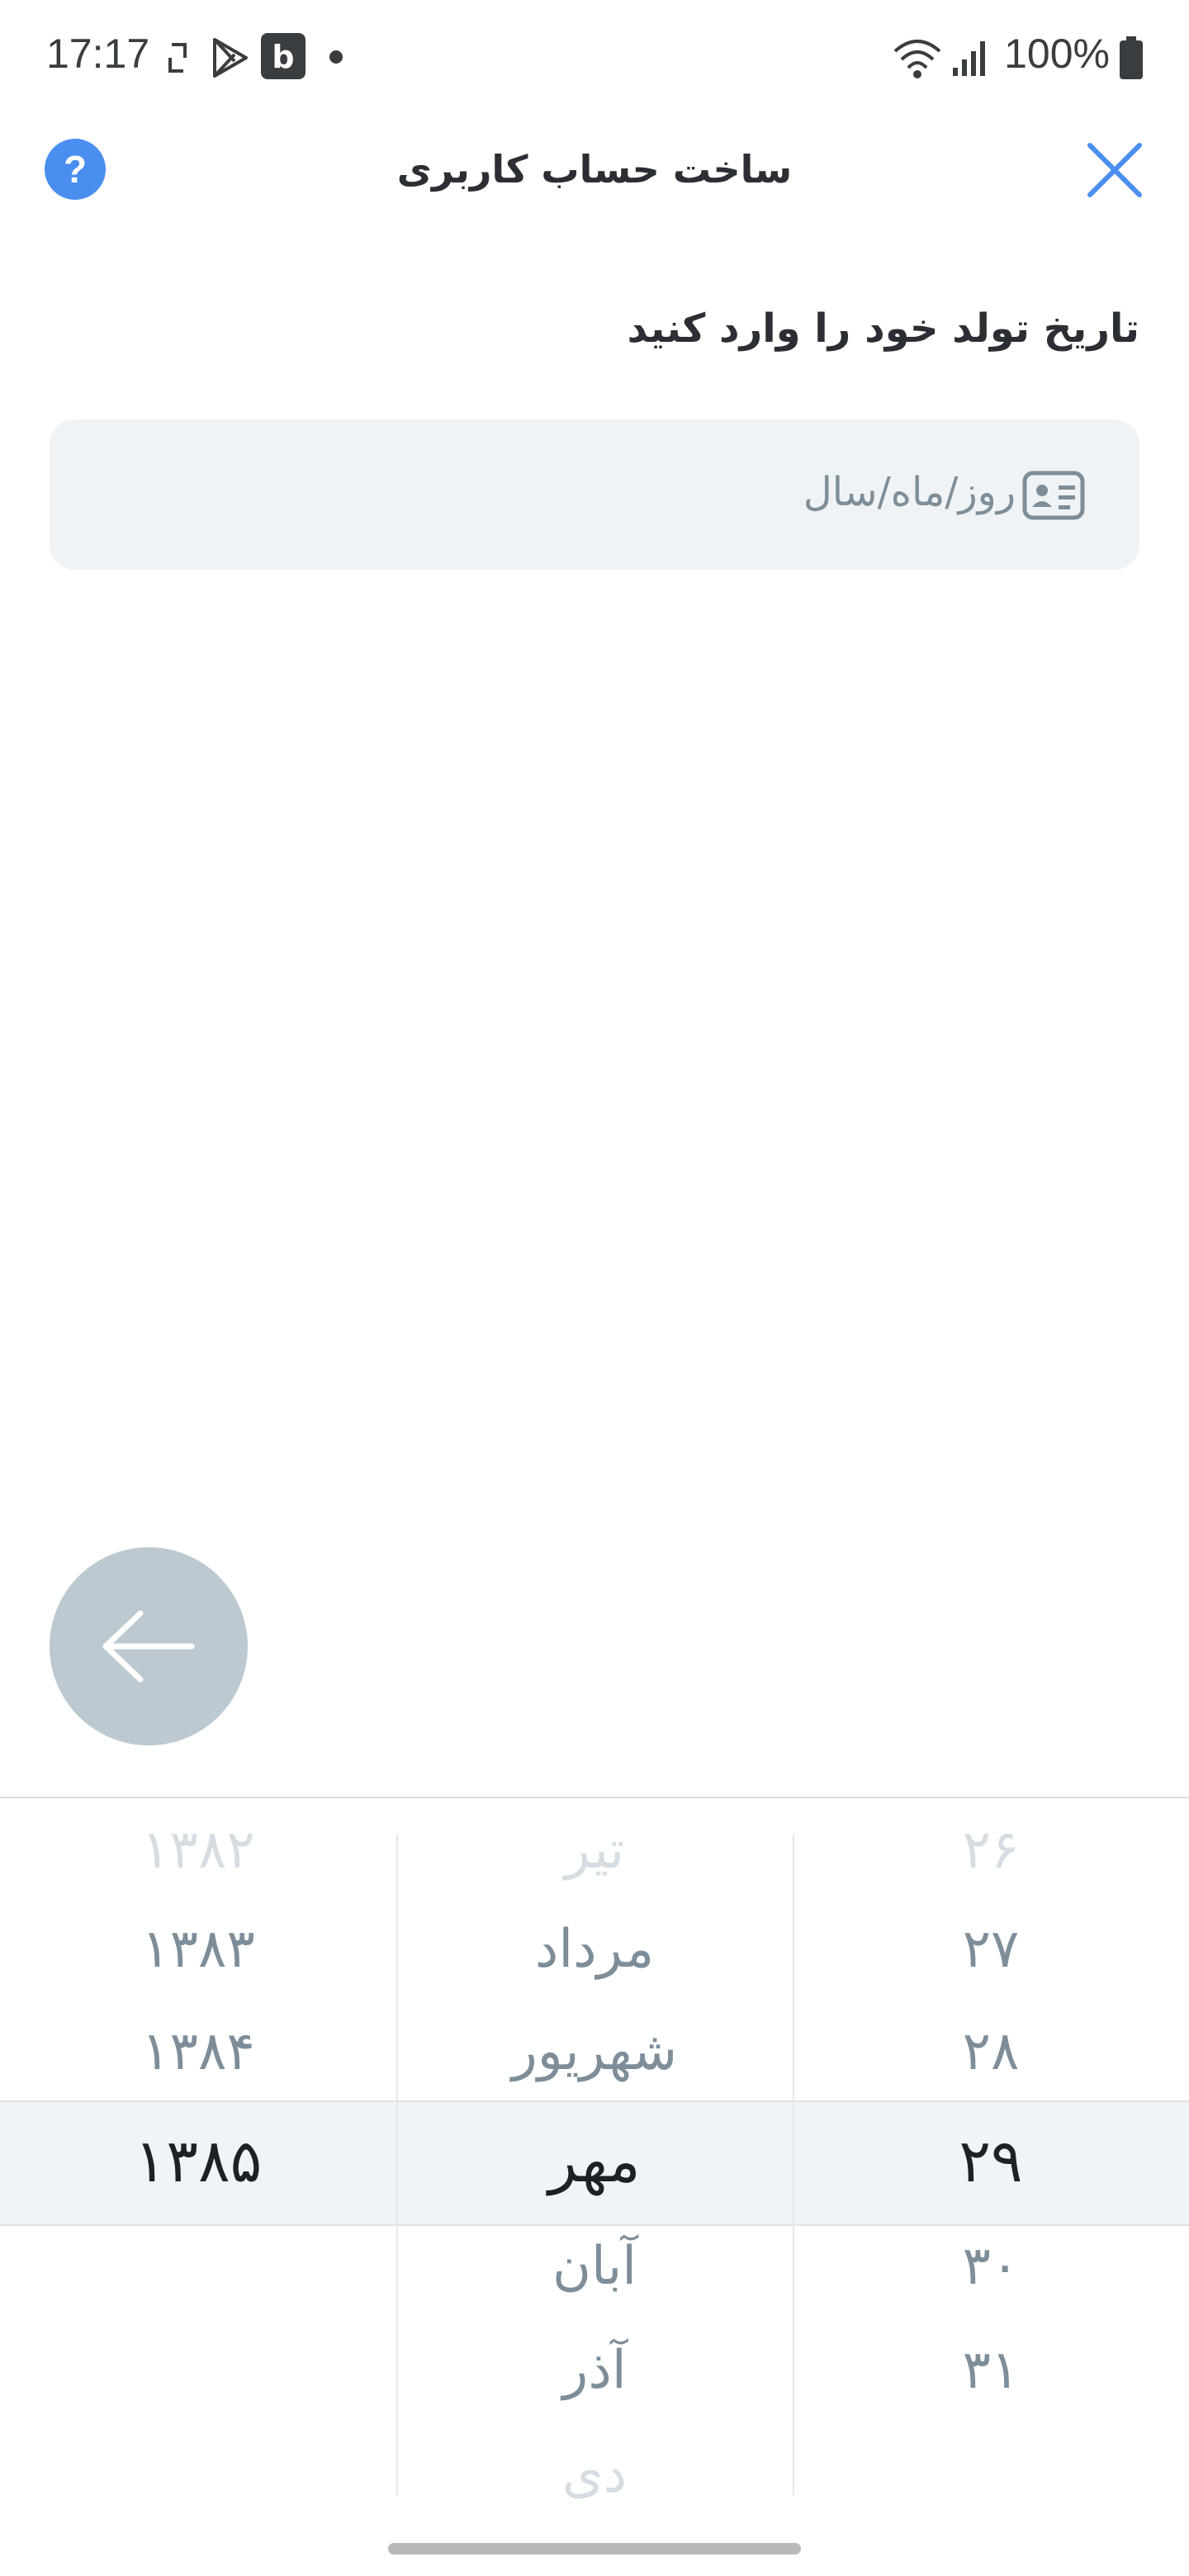  Describe the element at coordinates (991, 2161) in the screenshot. I see `day-option-selected: ۲۹` at that location.